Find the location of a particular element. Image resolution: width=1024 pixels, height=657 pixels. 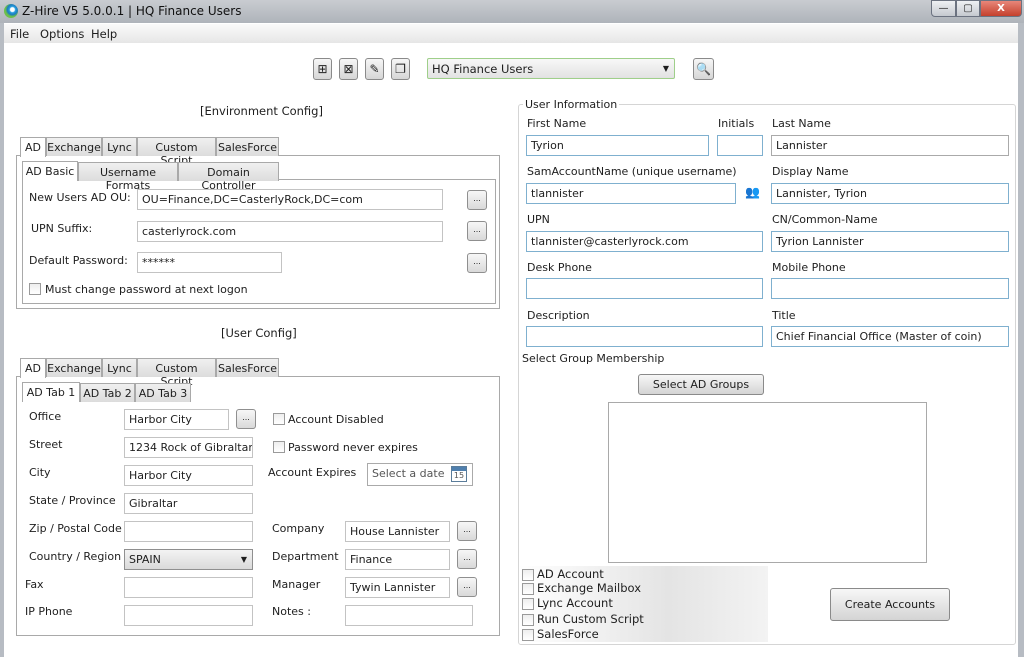

env-subtab-ad-basic: AD Basic is located at coordinates (50, 171).